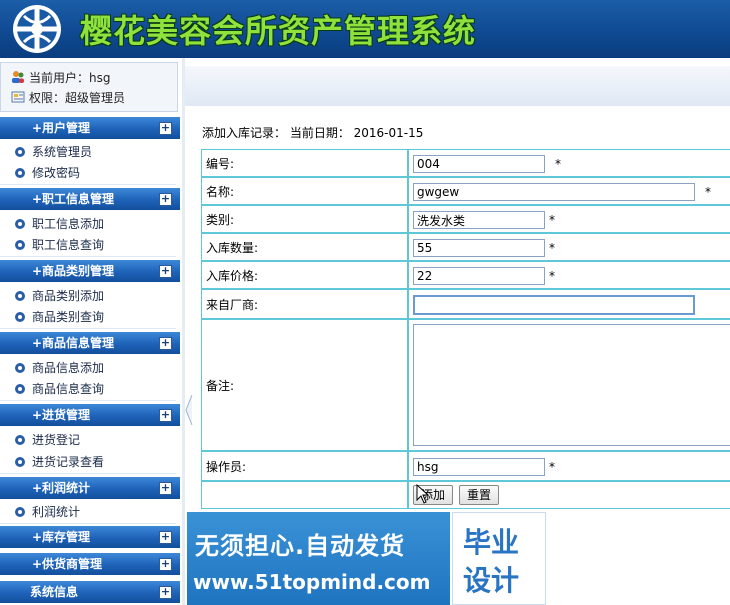 This screenshot has height=605, width=730. Describe the element at coordinates (88, 512) in the screenshot. I see `sidebar-item-profit-stats: 利润统计` at that location.